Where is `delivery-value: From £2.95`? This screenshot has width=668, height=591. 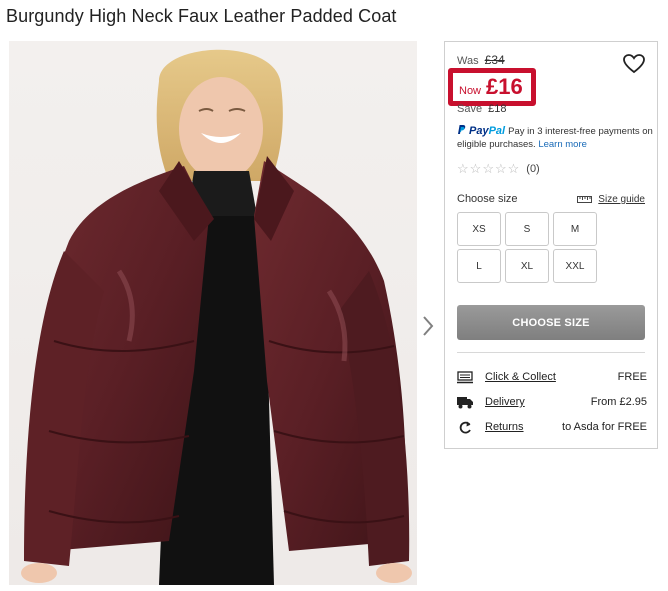 delivery-value: From £2.95 is located at coordinates (618, 402).